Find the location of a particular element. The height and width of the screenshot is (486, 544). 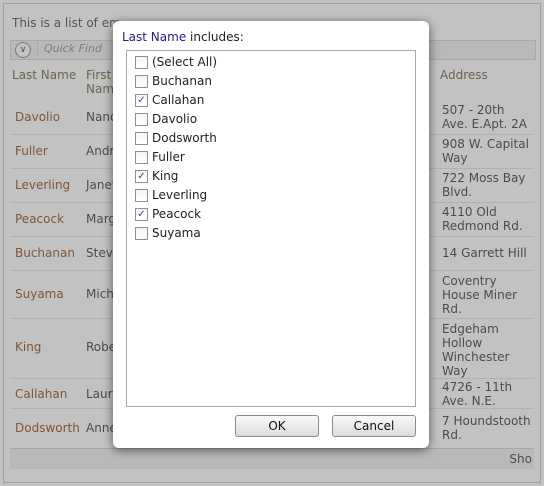

option-label: Davolio is located at coordinates (175, 119).